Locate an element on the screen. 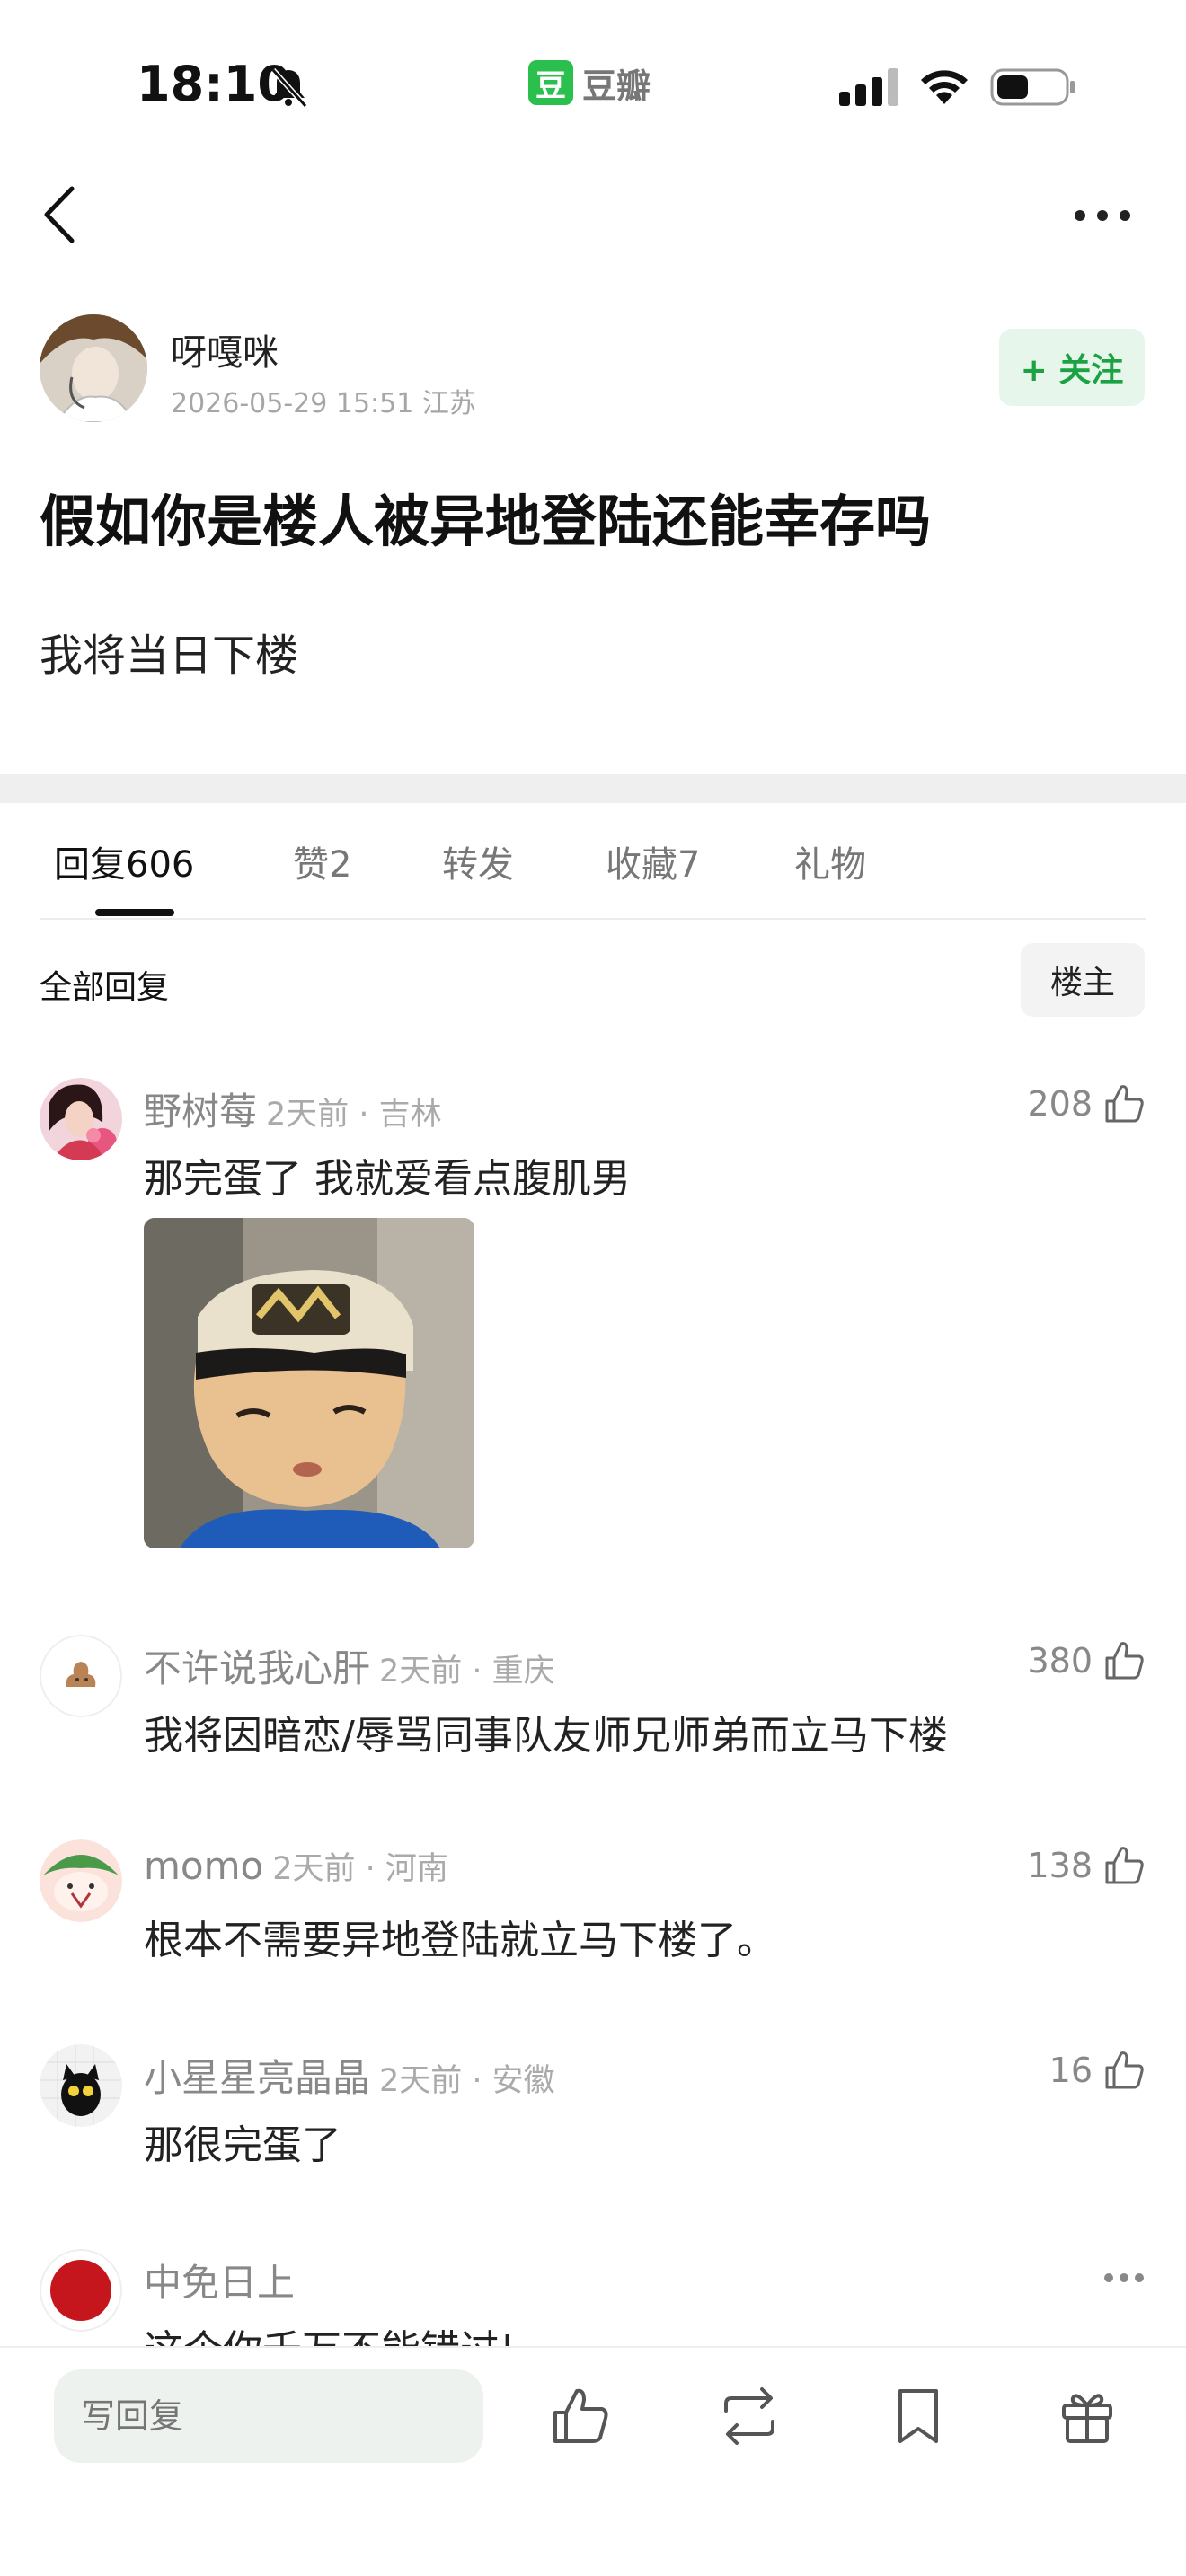 The width and height of the screenshot is (1186, 2576). tab-favorites: 收藏7 is located at coordinates (653, 861).